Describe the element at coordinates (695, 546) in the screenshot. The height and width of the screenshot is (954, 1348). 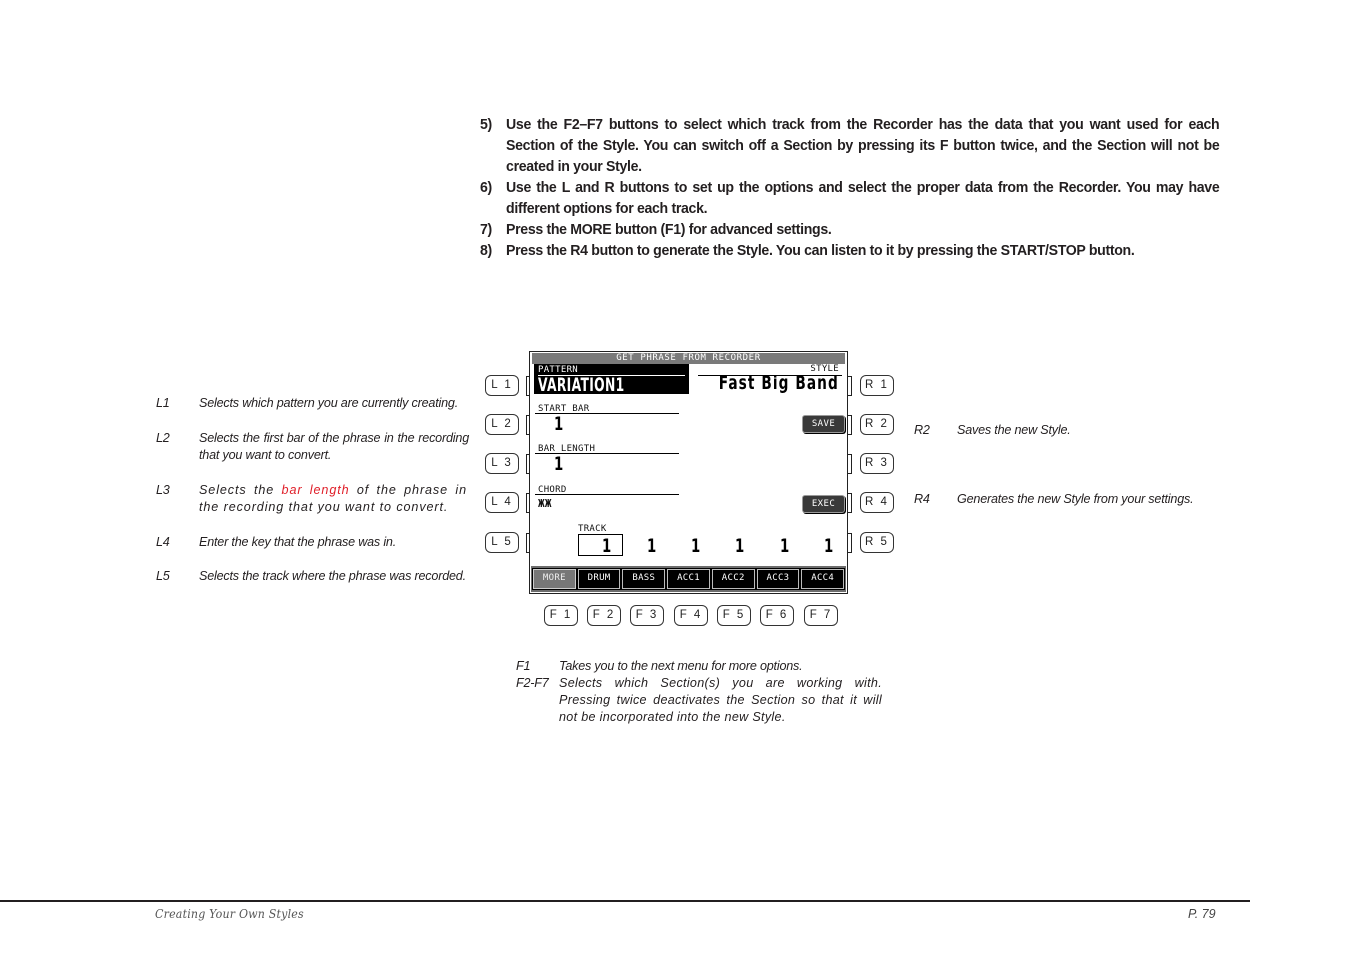
I see `track-value-acc1: 1` at that location.